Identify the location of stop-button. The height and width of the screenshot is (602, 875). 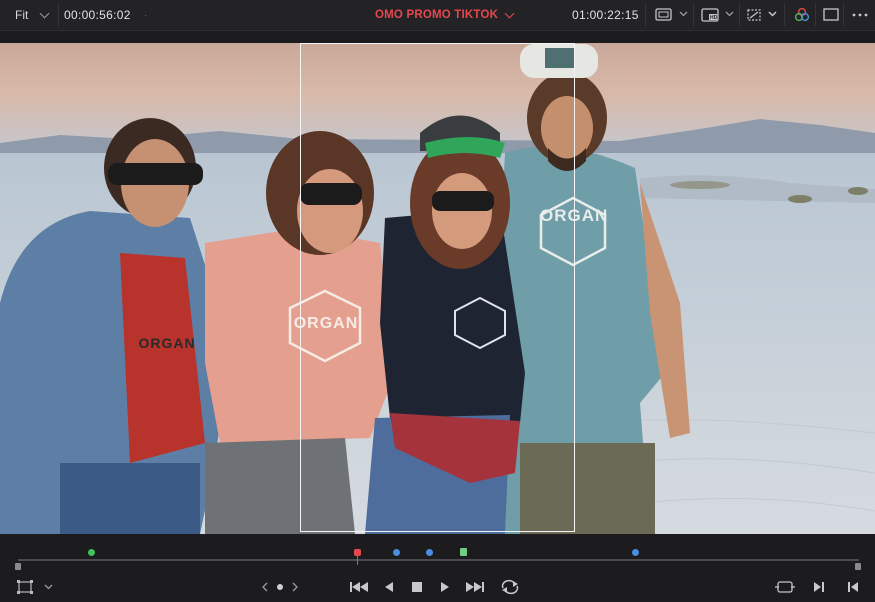
(417, 587).